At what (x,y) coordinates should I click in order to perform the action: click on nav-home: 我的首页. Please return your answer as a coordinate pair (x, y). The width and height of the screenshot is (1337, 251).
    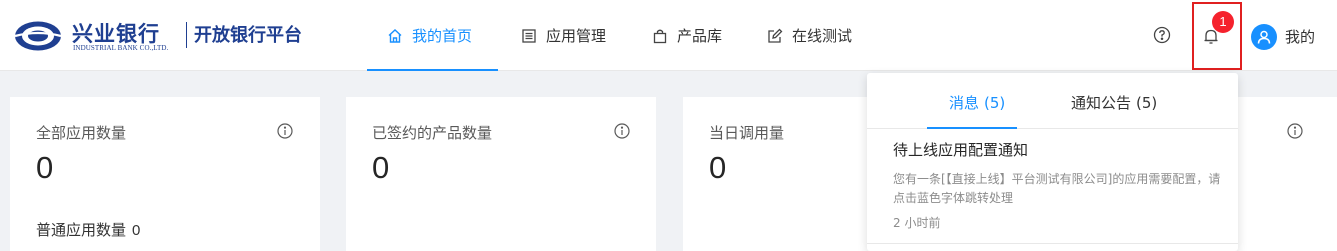
    Looking at the image, I should click on (429, 35).